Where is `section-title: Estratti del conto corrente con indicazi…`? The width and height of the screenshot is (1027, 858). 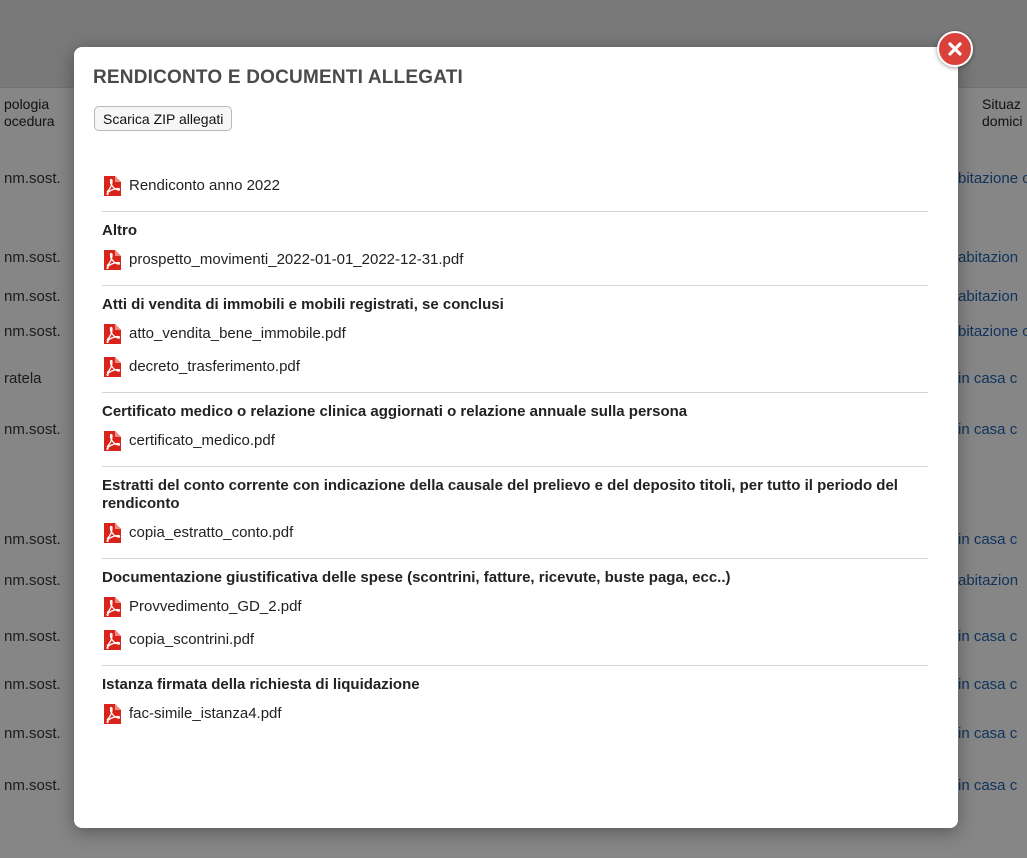
section-title: Estratti del conto corrente con indicazi… is located at coordinates (500, 494).